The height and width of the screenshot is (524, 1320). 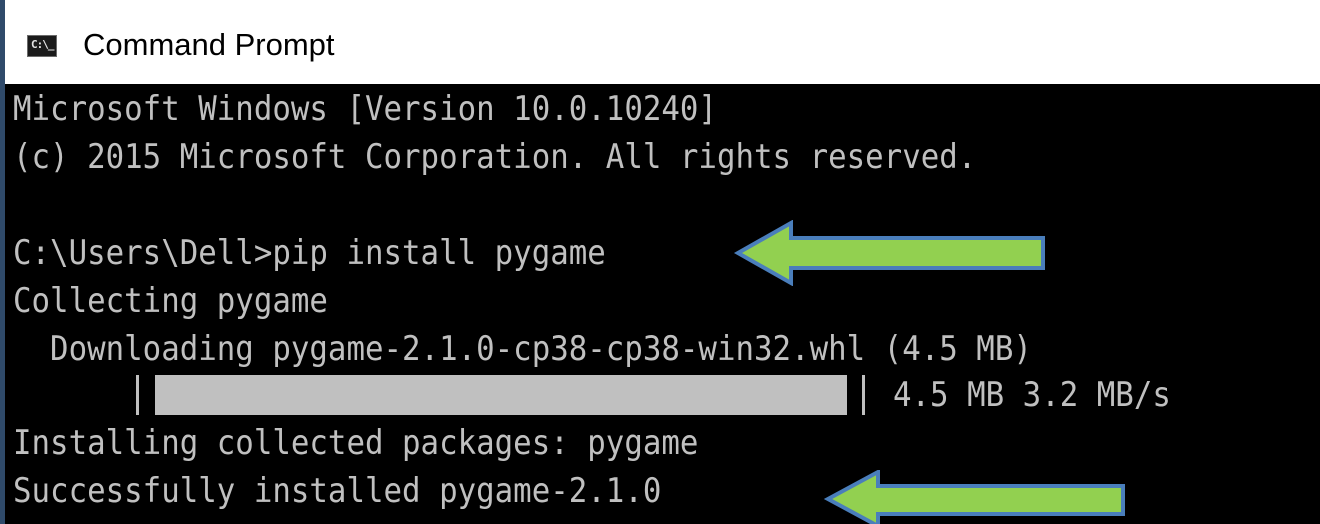 I want to click on download-progress-text: 4.5 MB 3.2 MB/s, so click(x=1032, y=395).